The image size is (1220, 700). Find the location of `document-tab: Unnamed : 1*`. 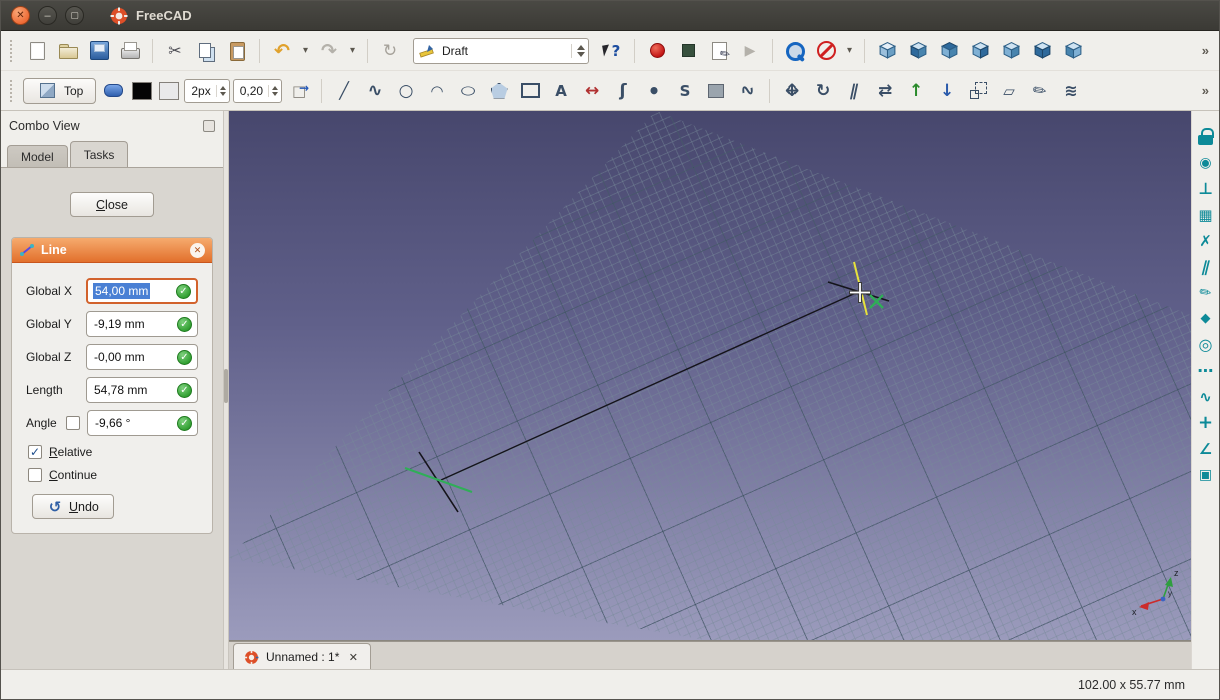

document-tab: Unnamed : 1* is located at coordinates (302, 656).